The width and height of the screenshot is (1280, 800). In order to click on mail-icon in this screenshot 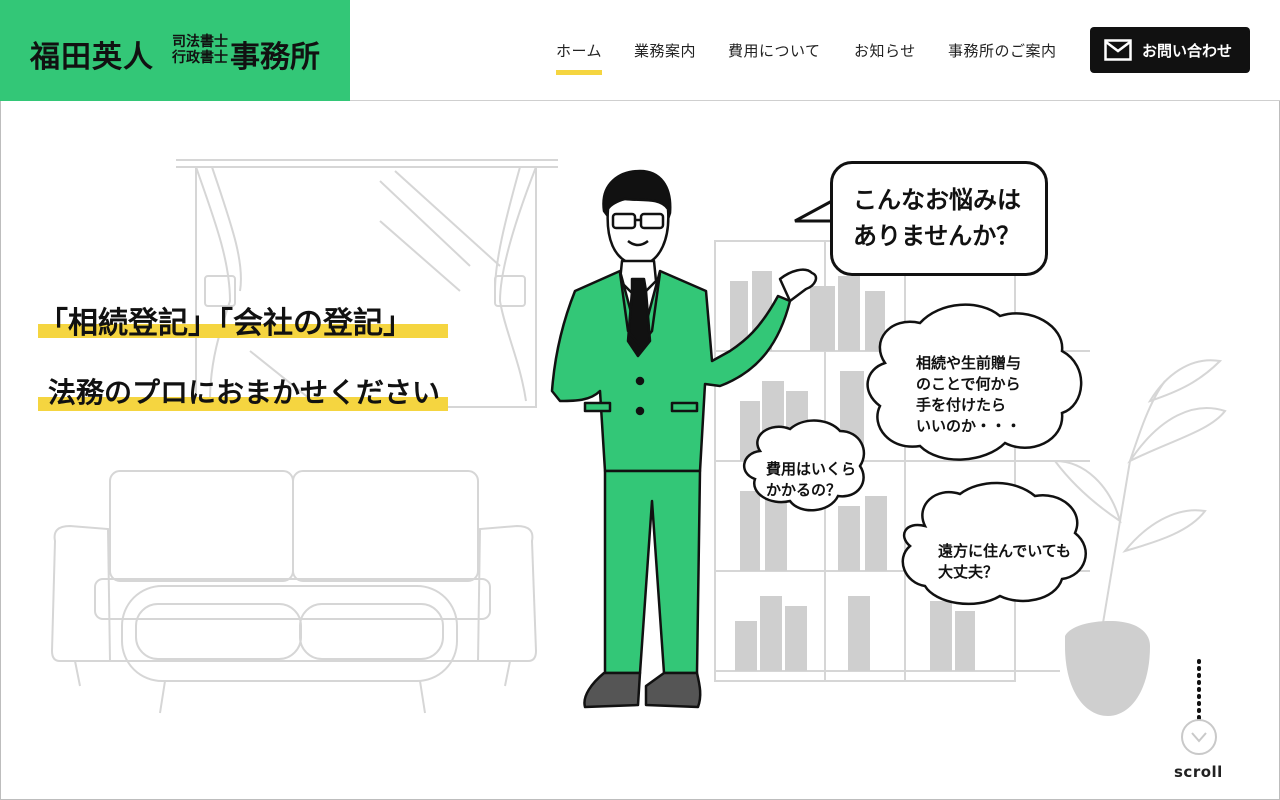, I will do `click(1118, 50)`.